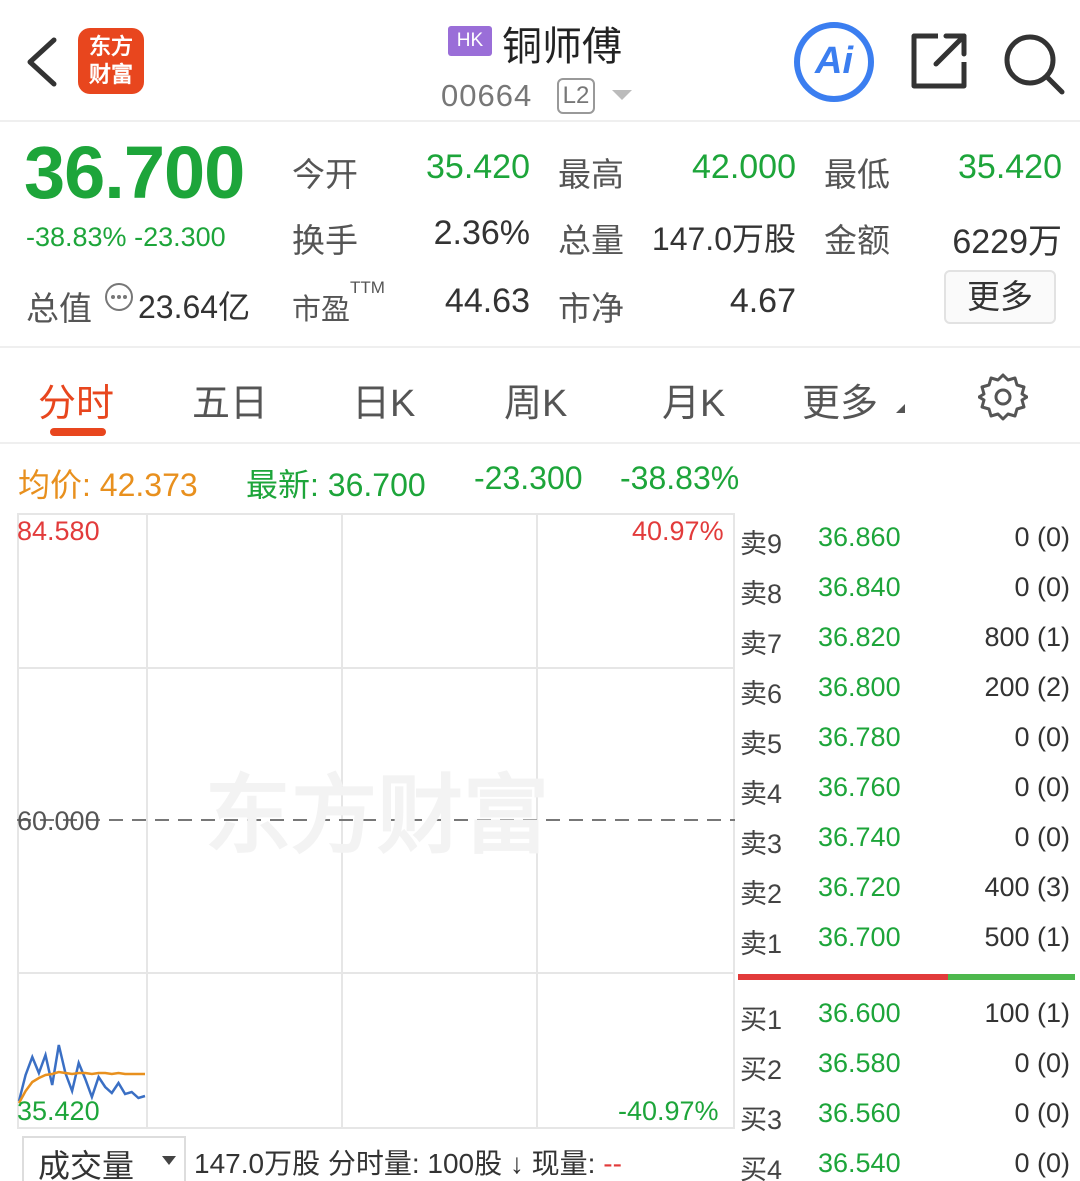  Describe the element at coordinates (939, 61) in the screenshot. I see `share-icon` at that location.